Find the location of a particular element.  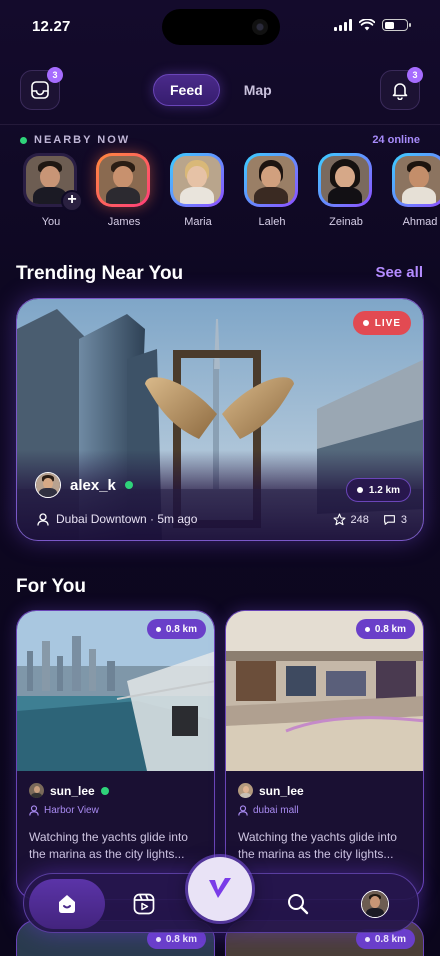

story-ahmad: Ahmad is located at coordinates (416, 190).